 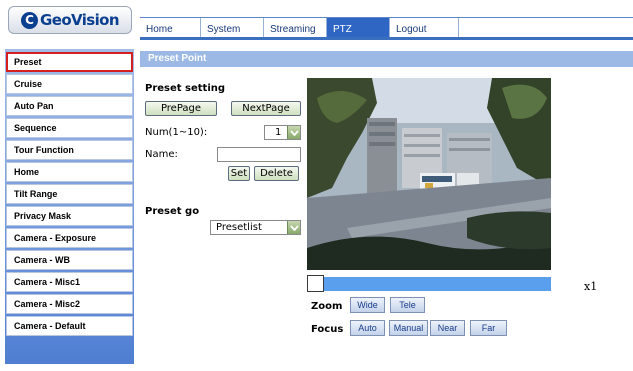 I want to click on focus-label: Focus, so click(x=327, y=329).